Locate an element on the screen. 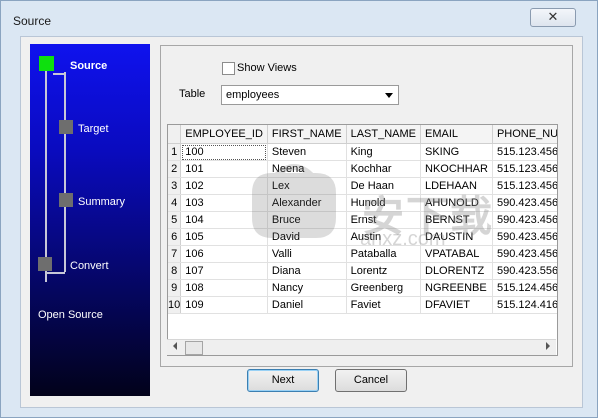  row-number: 8 is located at coordinates (175, 271).